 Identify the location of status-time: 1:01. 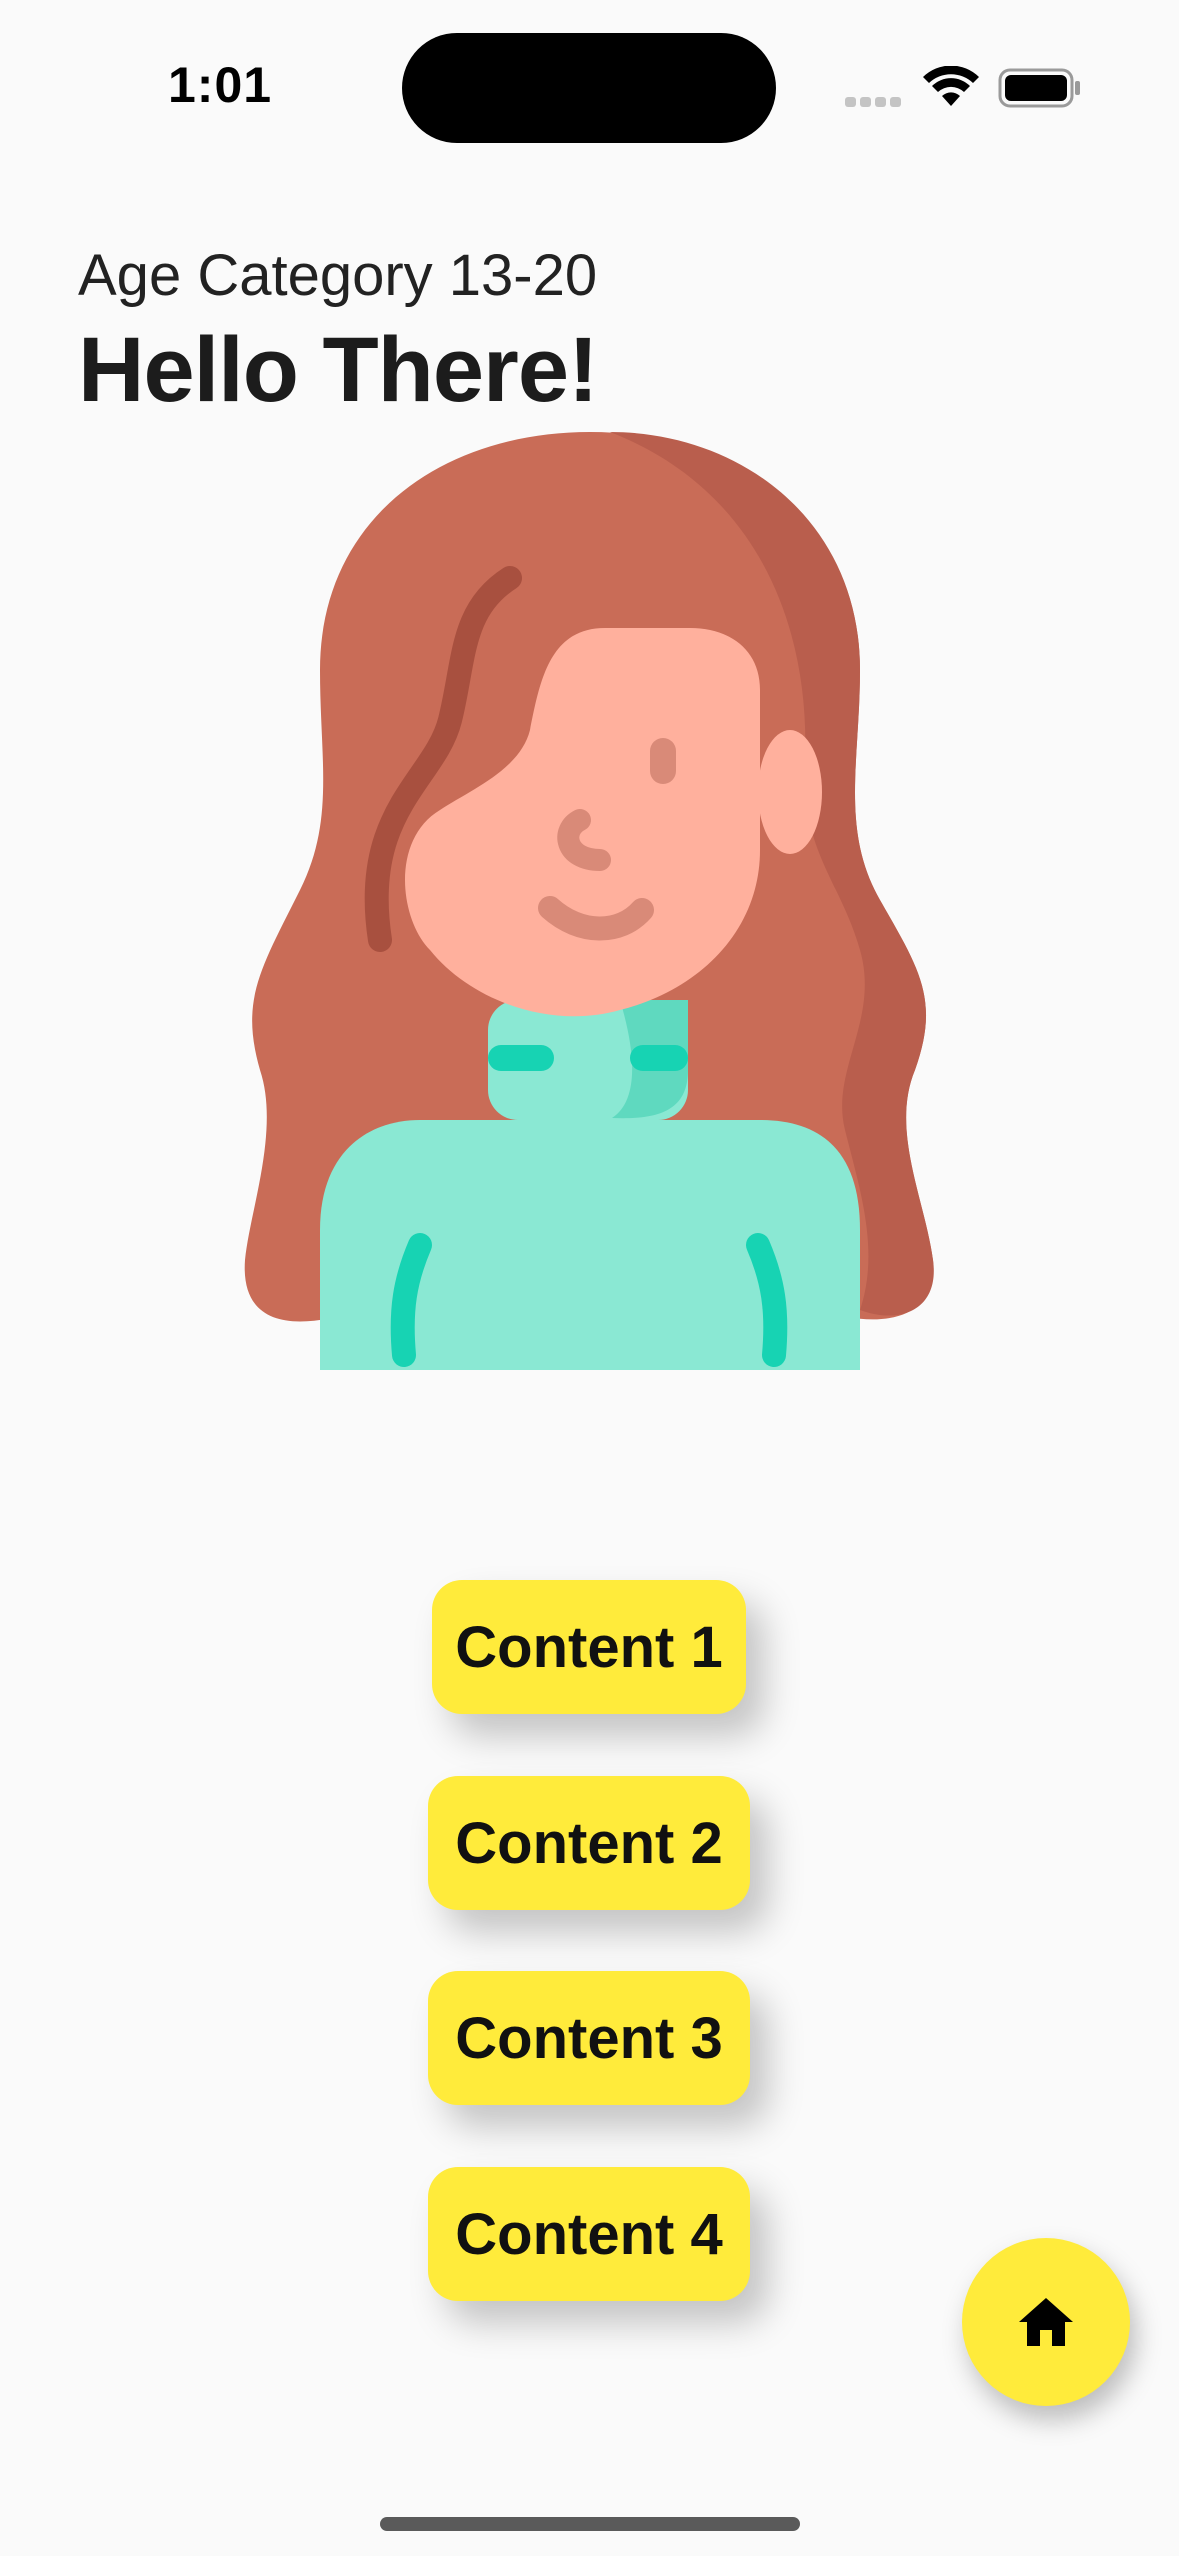
(220, 85).